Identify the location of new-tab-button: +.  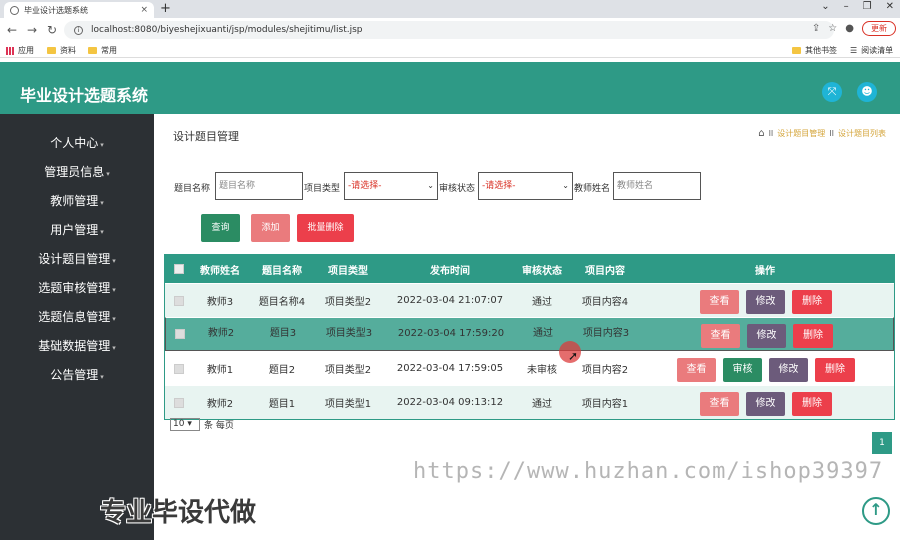
(165, 8).